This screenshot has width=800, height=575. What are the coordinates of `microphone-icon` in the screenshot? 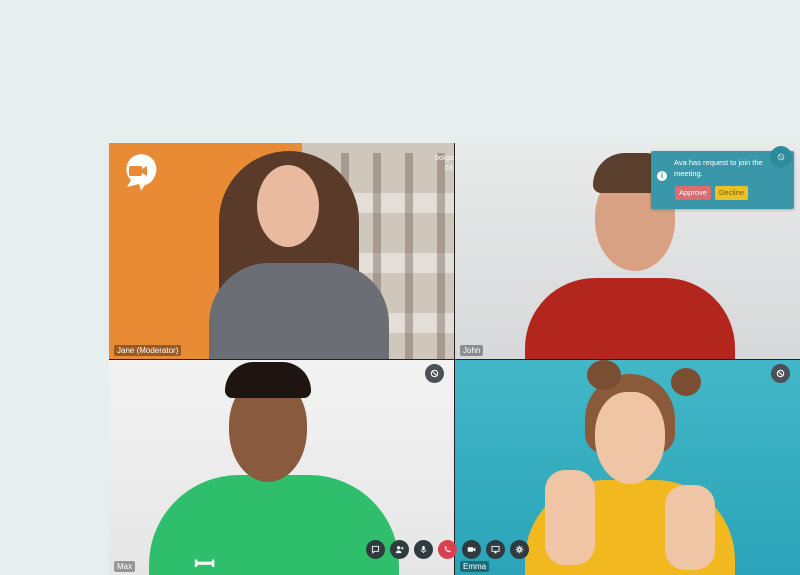 It's located at (423, 549).